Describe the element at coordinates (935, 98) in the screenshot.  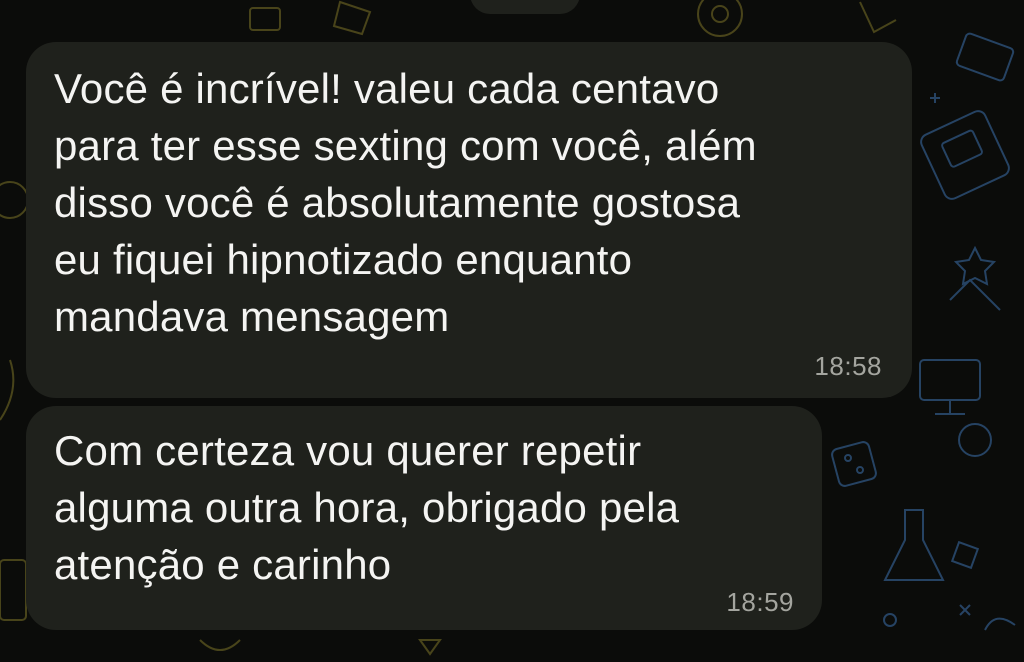
I see `doodle-sparkle-icon` at that location.